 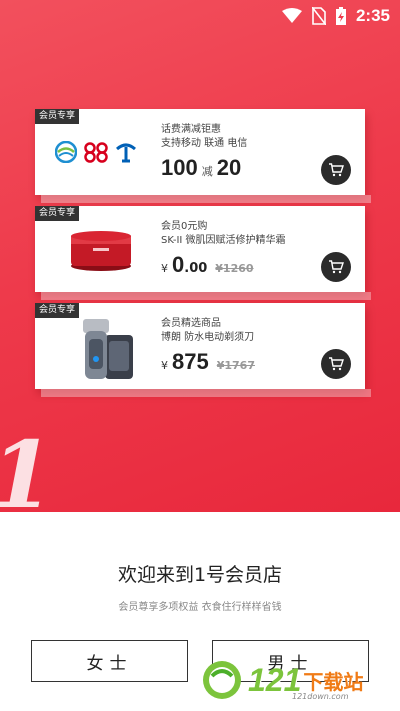 What do you see at coordinates (203, 156) in the screenshot?
I see `promo-card-phone-credit: 会员专享 话费满减钜惠 支持移动 联通 电信 100 减 20` at bounding box center [203, 156].